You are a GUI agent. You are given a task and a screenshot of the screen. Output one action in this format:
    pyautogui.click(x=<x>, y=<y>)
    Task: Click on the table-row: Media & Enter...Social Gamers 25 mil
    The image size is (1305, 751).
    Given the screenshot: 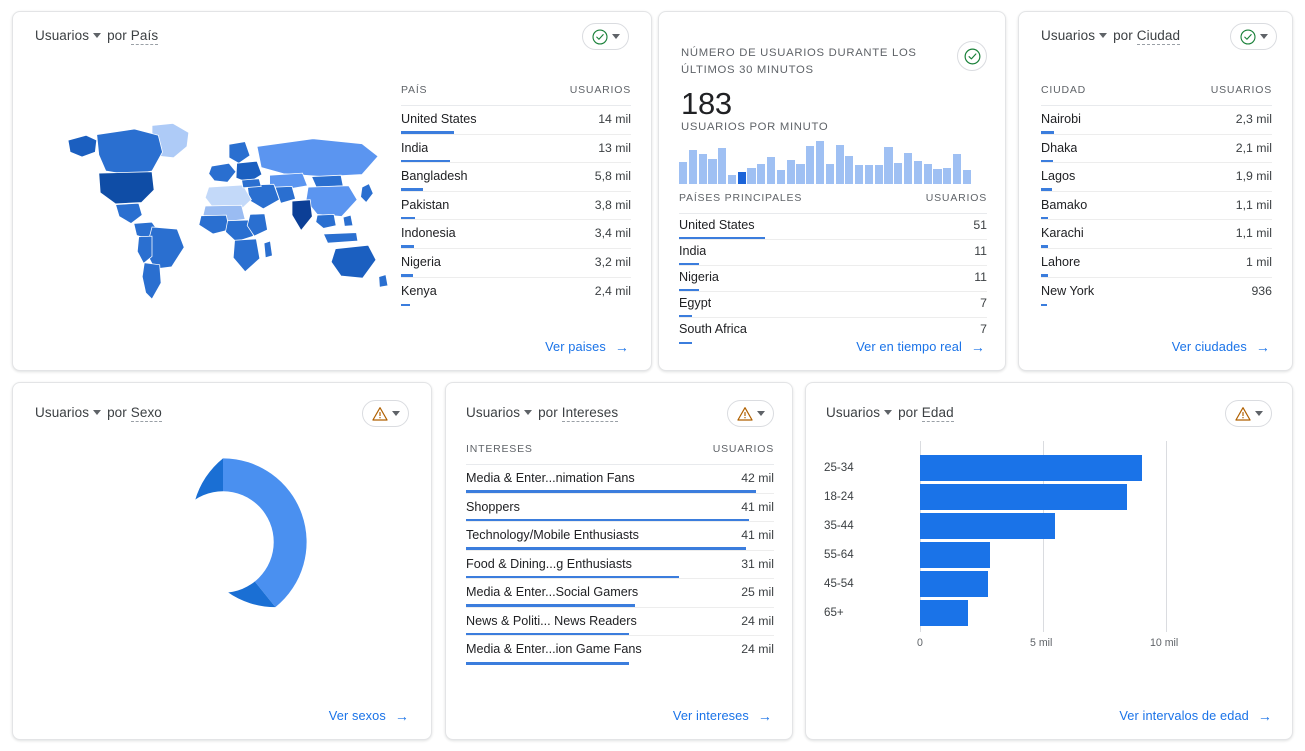 What is the action you would take?
    pyautogui.click(x=620, y=593)
    